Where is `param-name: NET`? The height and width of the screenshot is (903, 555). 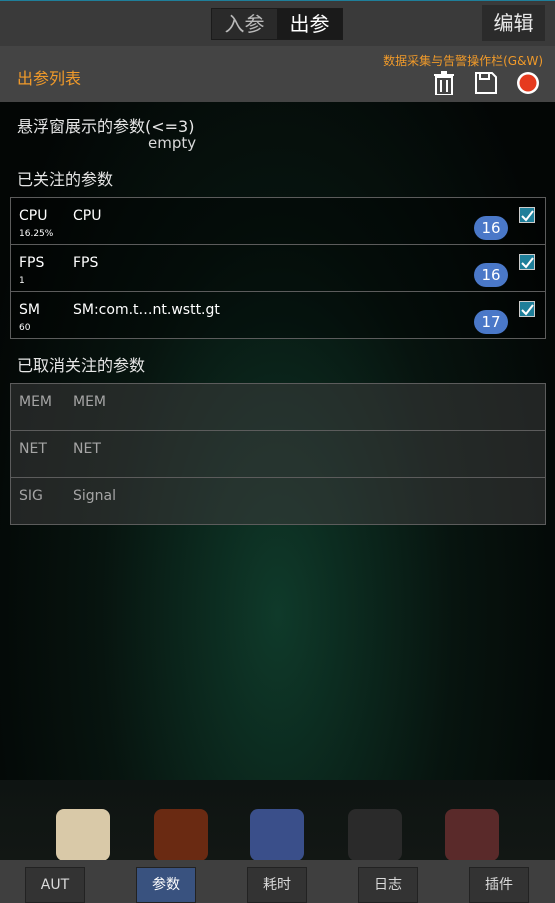 param-name: NET is located at coordinates (87, 449).